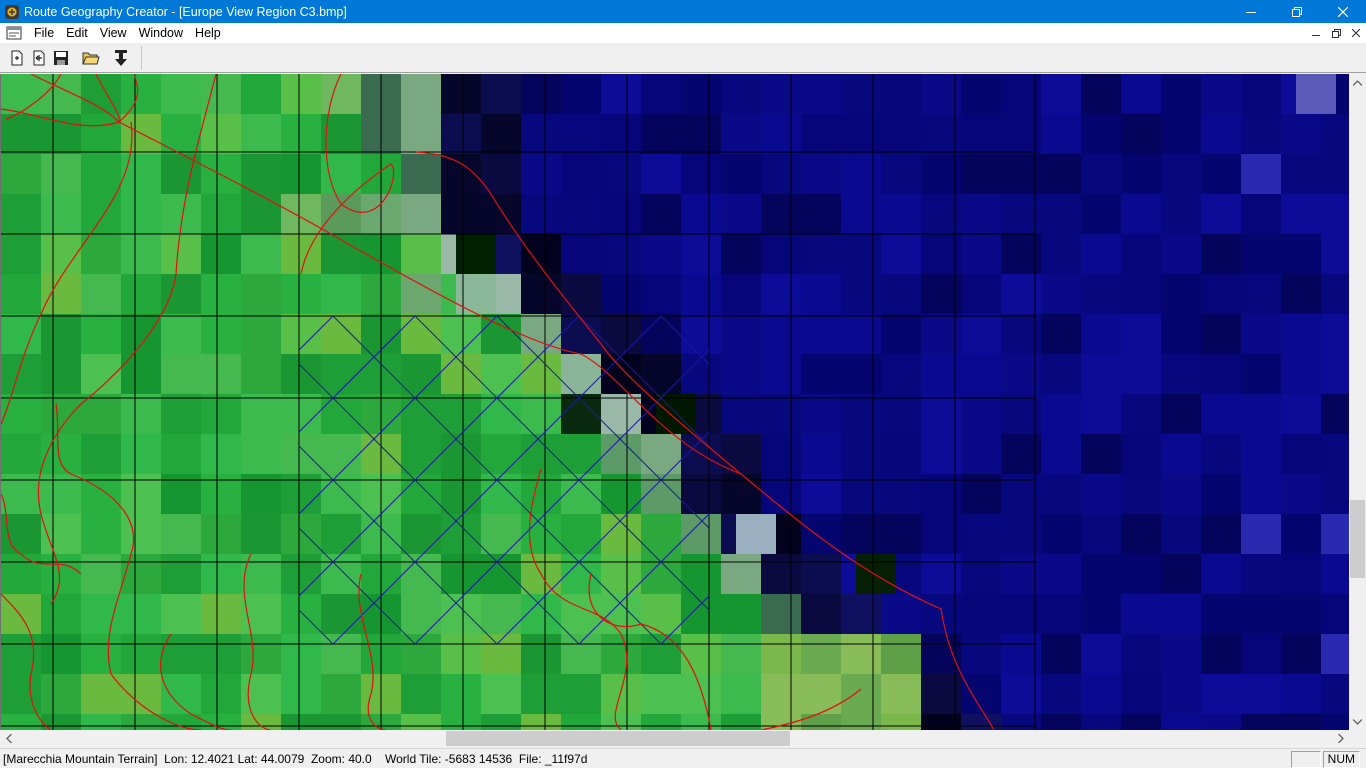 The image size is (1366, 768). I want to click on mdi-close-button, so click(1356, 33).